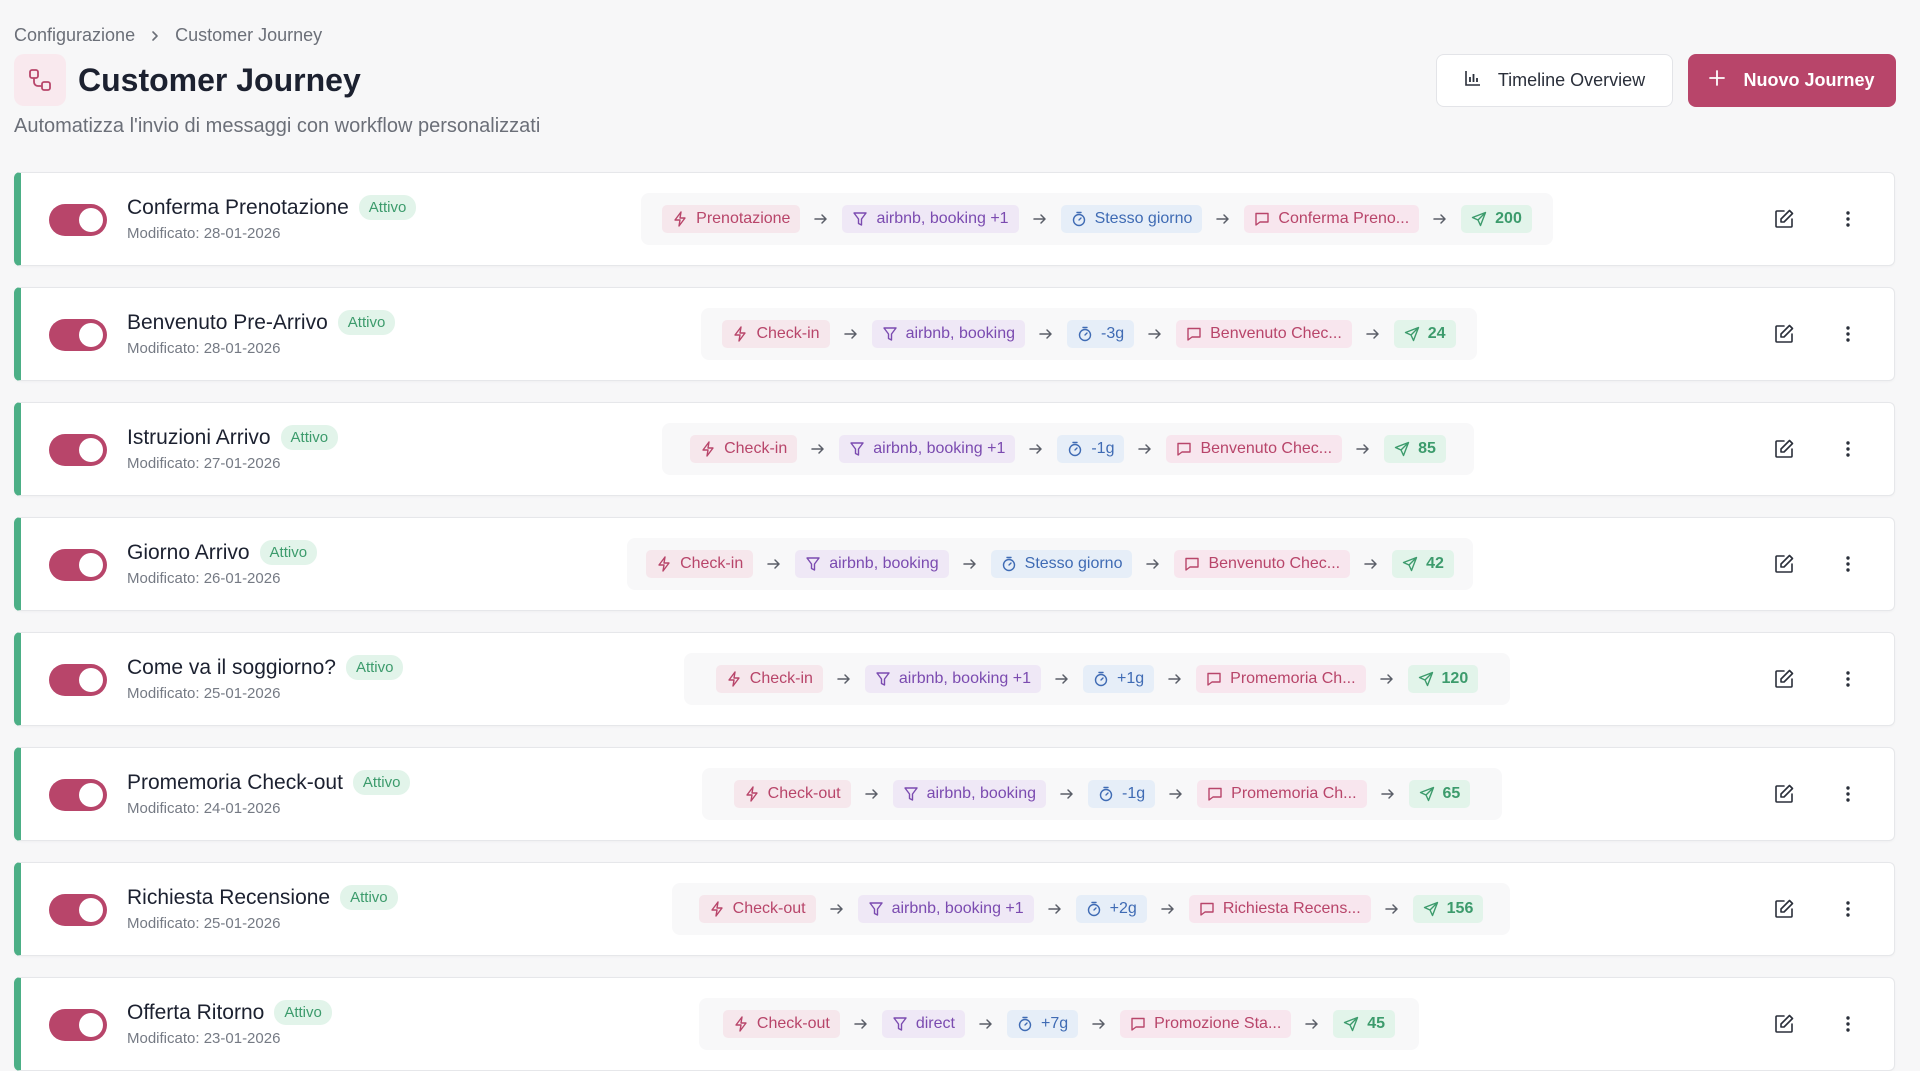 The height and width of the screenshot is (1071, 1920). I want to click on journey-name: Come va il soggiorno?, so click(231, 668).